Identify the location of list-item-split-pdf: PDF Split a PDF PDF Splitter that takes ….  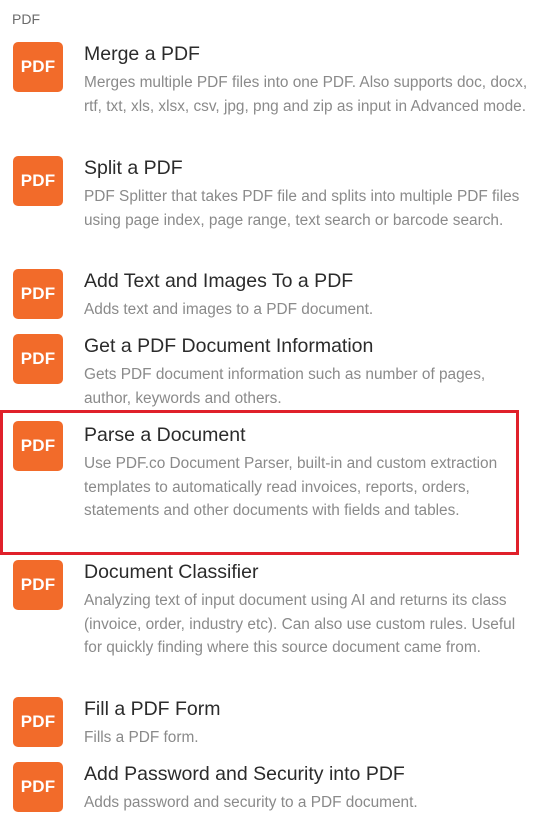
(269, 206).